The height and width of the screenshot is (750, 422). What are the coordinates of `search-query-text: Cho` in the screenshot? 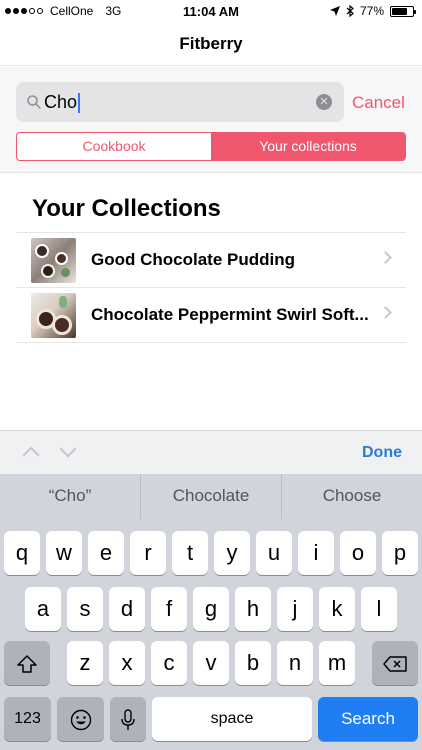 It's located at (61, 102).